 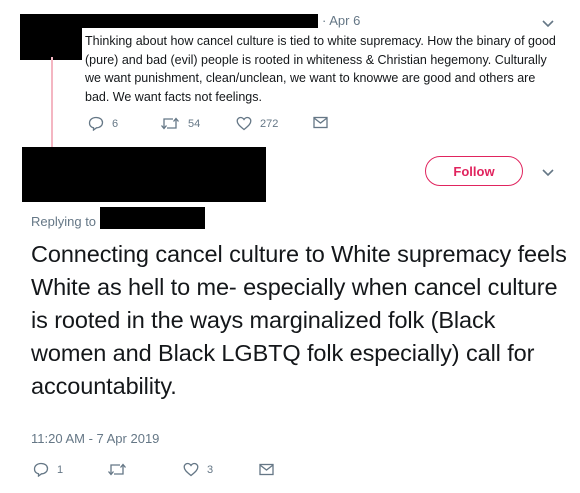 What do you see at coordinates (257, 123) in the screenshot?
I see `tweet1-like-button: 272` at bounding box center [257, 123].